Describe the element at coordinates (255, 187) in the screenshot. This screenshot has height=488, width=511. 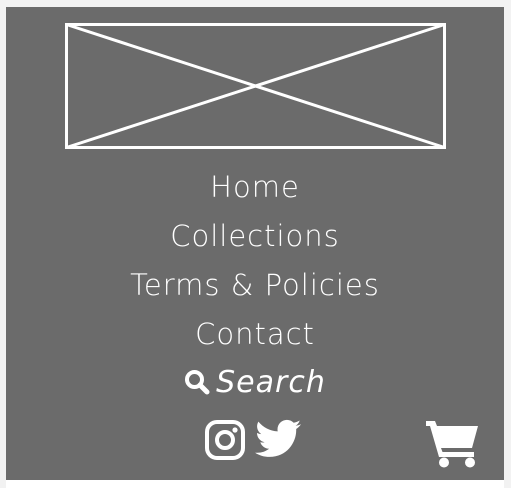
I see `nav-link-home: Home` at that location.